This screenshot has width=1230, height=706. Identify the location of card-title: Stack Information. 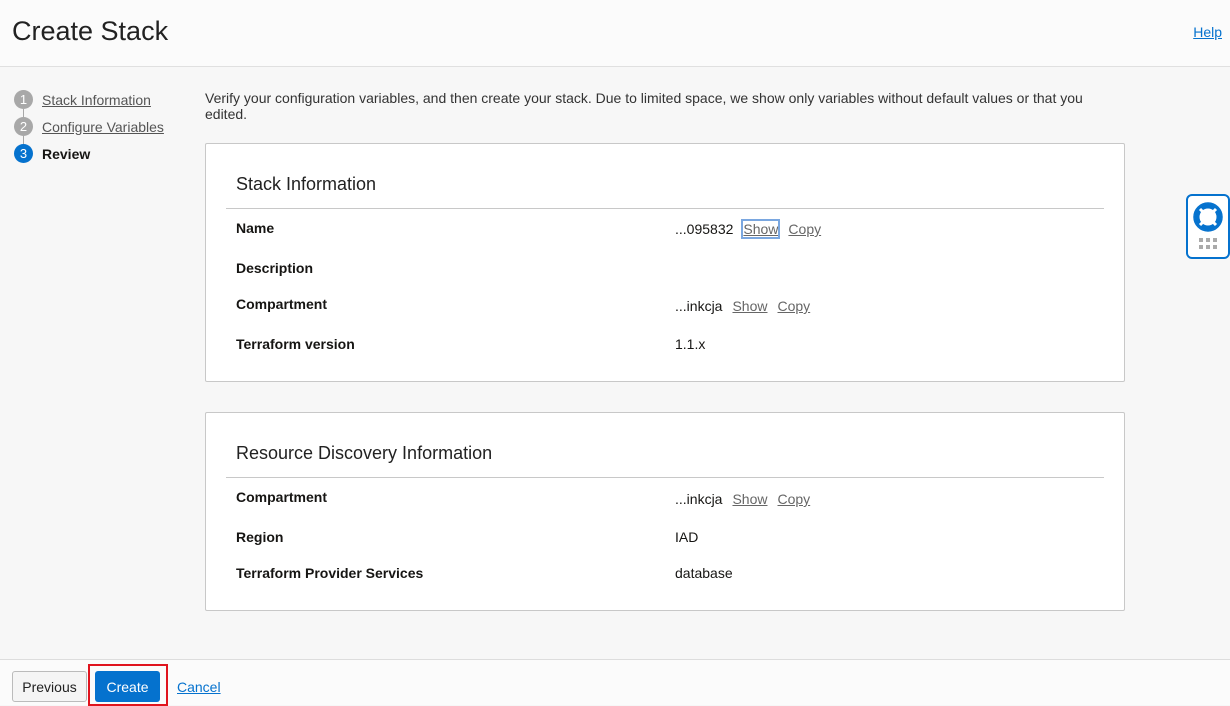
(306, 184).